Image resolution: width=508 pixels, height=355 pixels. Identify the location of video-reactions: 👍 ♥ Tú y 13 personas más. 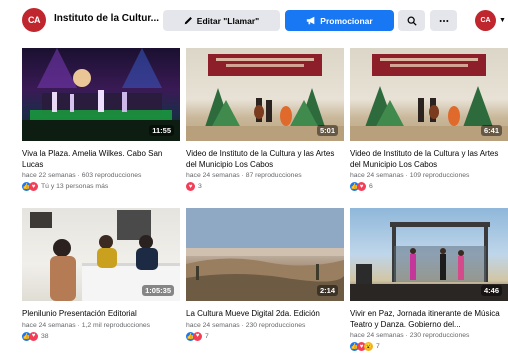
(101, 186).